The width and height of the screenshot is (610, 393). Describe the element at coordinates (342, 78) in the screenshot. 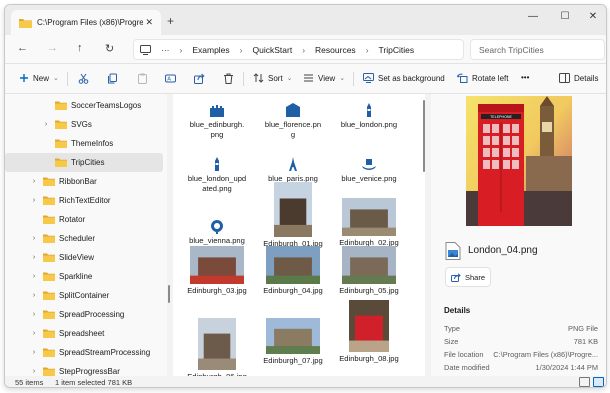

I see `chevron-down-icon: ⌄` at that location.